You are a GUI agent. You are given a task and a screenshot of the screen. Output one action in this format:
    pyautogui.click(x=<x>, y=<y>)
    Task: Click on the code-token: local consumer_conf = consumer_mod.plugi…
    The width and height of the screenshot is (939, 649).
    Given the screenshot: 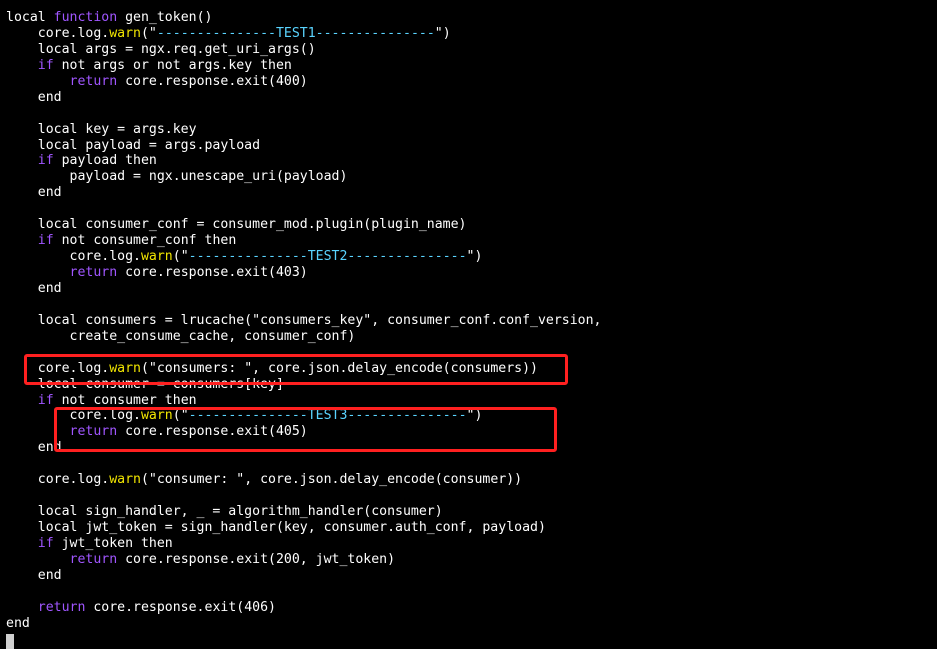 What is the action you would take?
    pyautogui.click(x=236, y=225)
    